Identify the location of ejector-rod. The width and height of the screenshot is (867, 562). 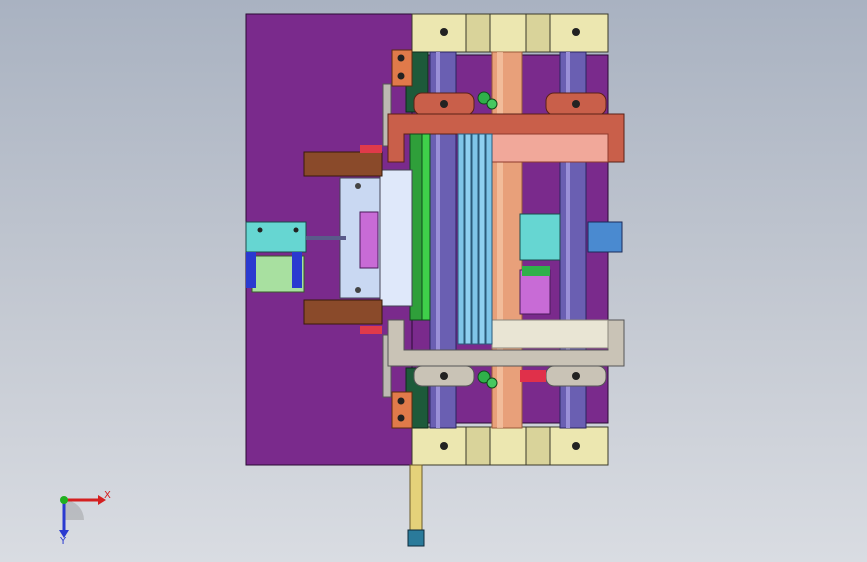
(416, 505).